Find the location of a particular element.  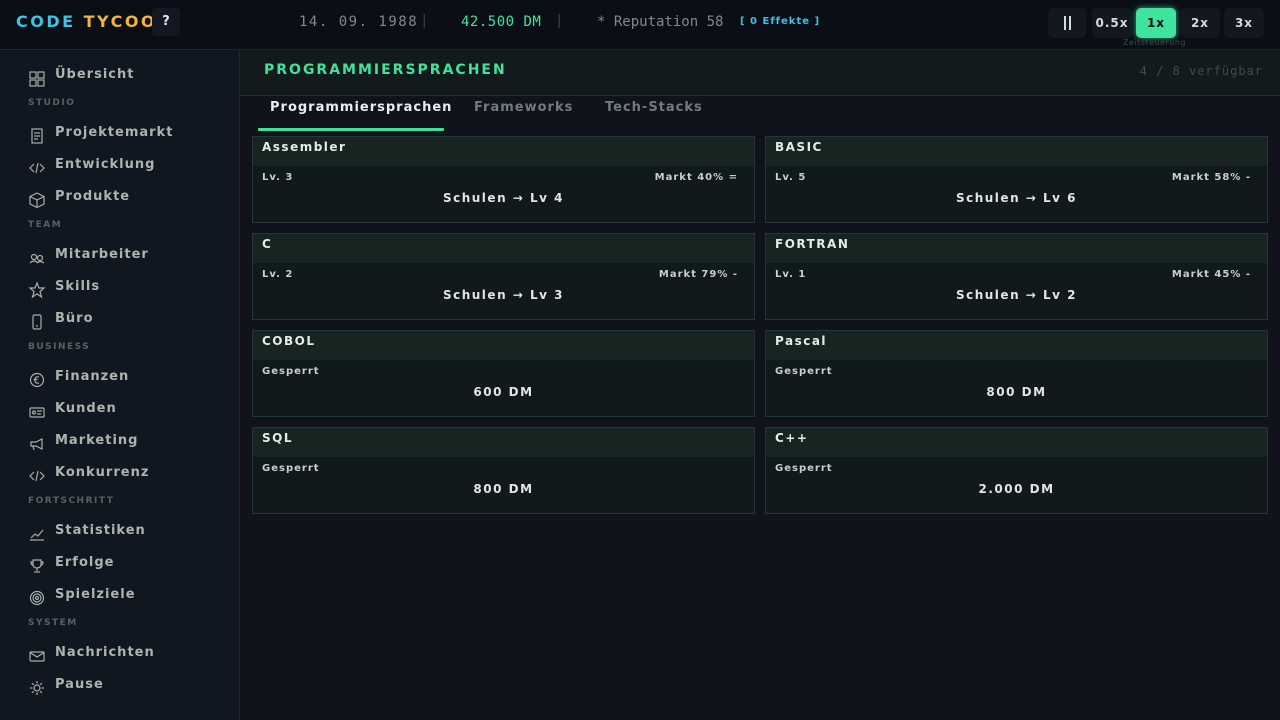

sidebar-item-label: Produkte is located at coordinates (93, 196).